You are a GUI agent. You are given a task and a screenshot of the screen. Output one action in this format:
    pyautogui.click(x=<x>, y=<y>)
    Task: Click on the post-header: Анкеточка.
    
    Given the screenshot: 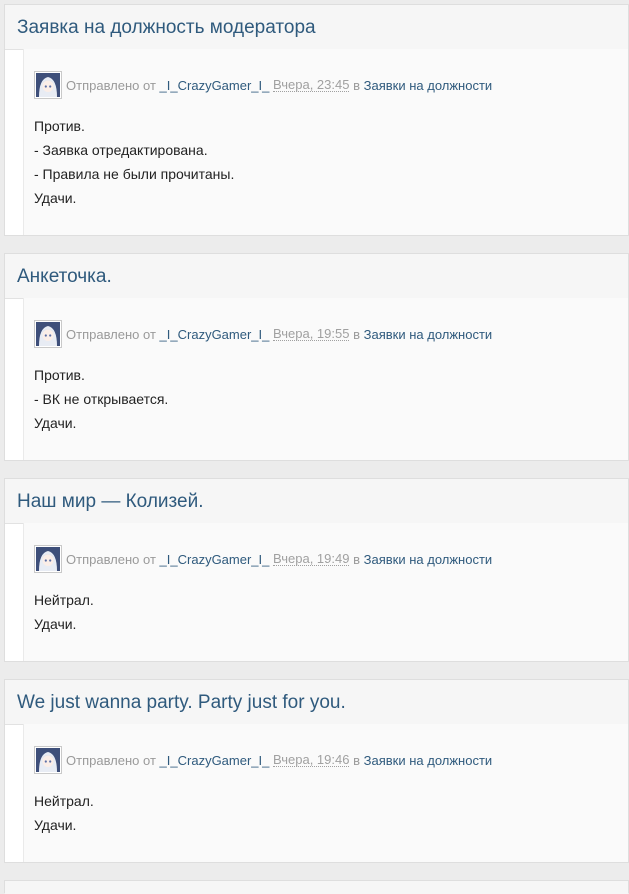 What is the action you would take?
    pyautogui.click(x=316, y=276)
    